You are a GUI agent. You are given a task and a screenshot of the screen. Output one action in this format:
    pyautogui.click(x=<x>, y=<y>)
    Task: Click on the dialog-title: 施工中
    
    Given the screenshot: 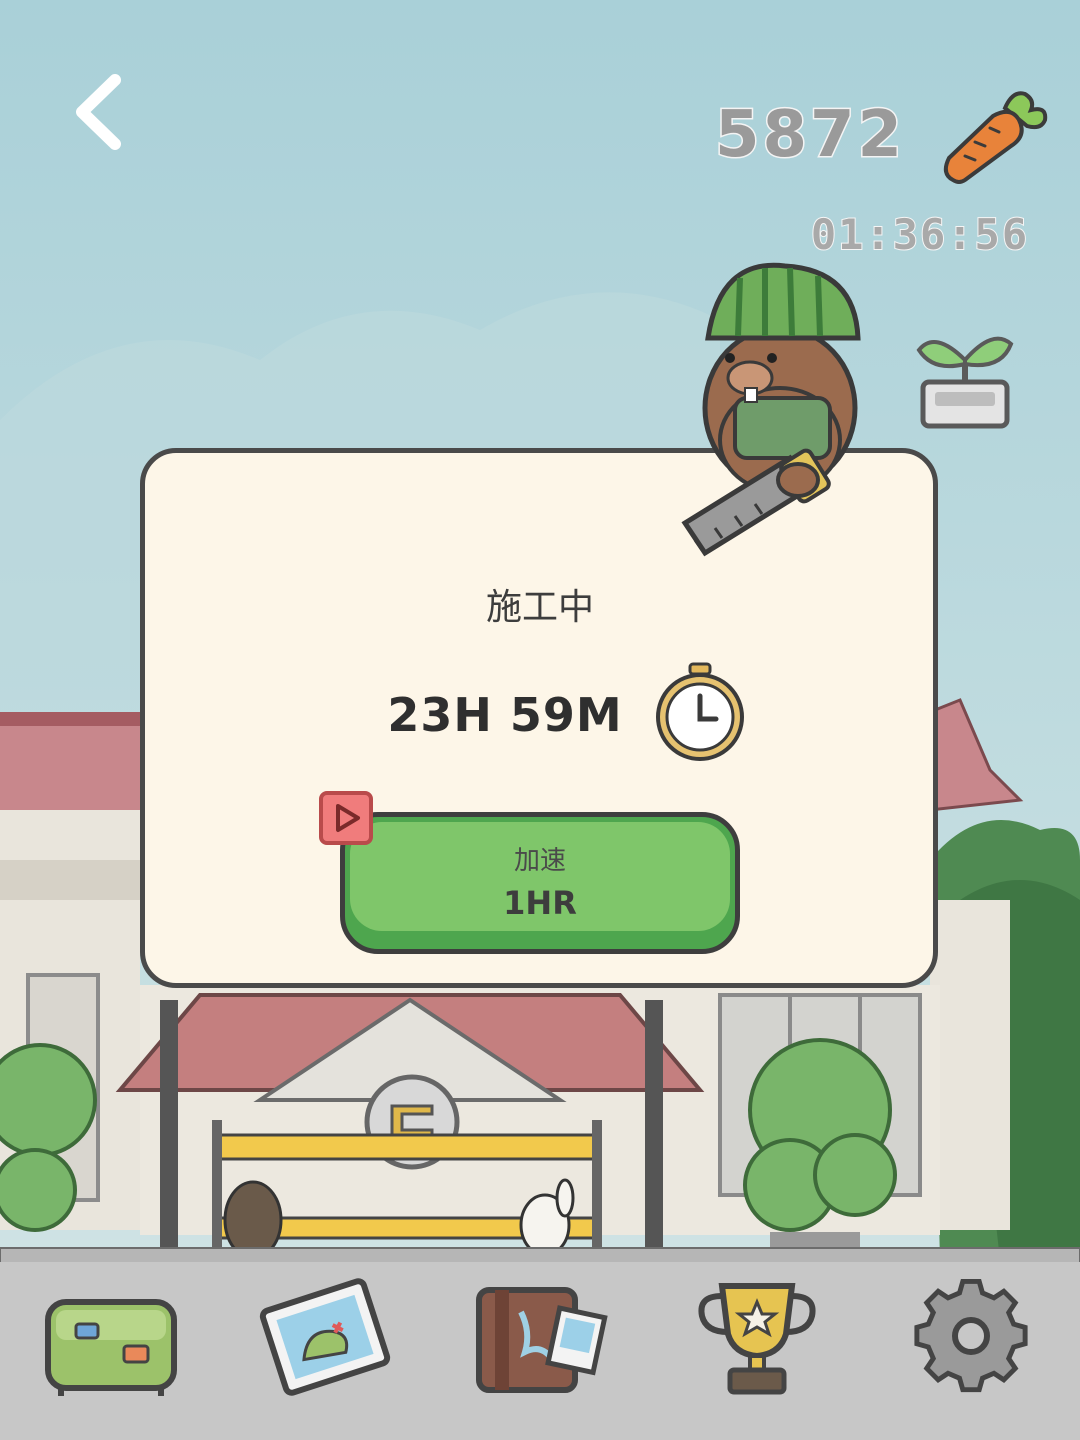 What is the action you would take?
    pyautogui.click(x=539, y=607)
    